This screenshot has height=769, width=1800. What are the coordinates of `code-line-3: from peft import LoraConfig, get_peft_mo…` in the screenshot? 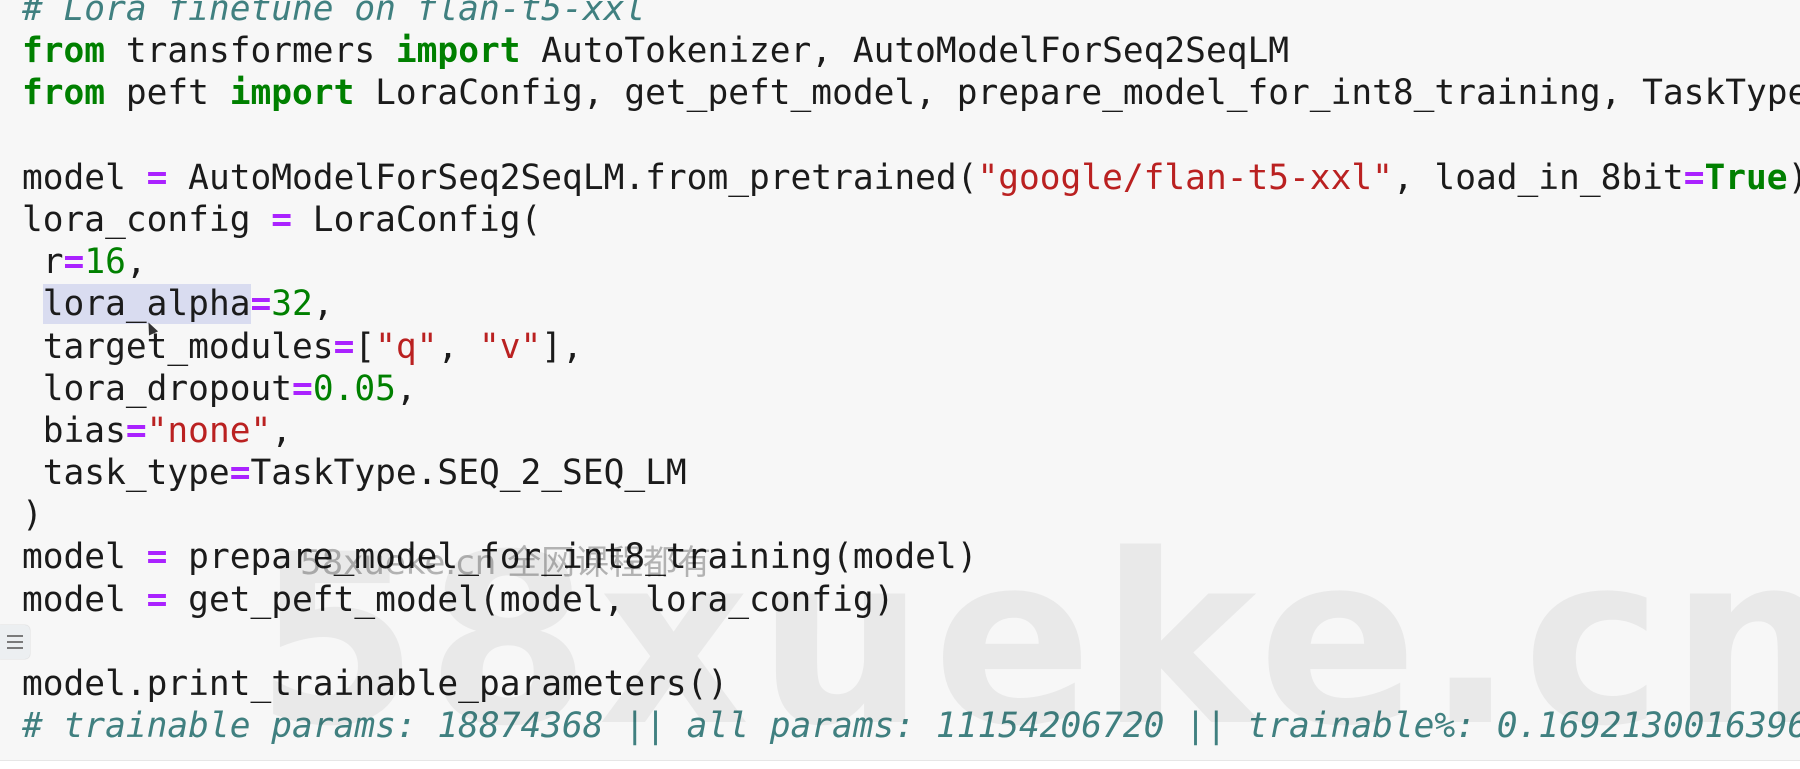 It's located at (911, 93).